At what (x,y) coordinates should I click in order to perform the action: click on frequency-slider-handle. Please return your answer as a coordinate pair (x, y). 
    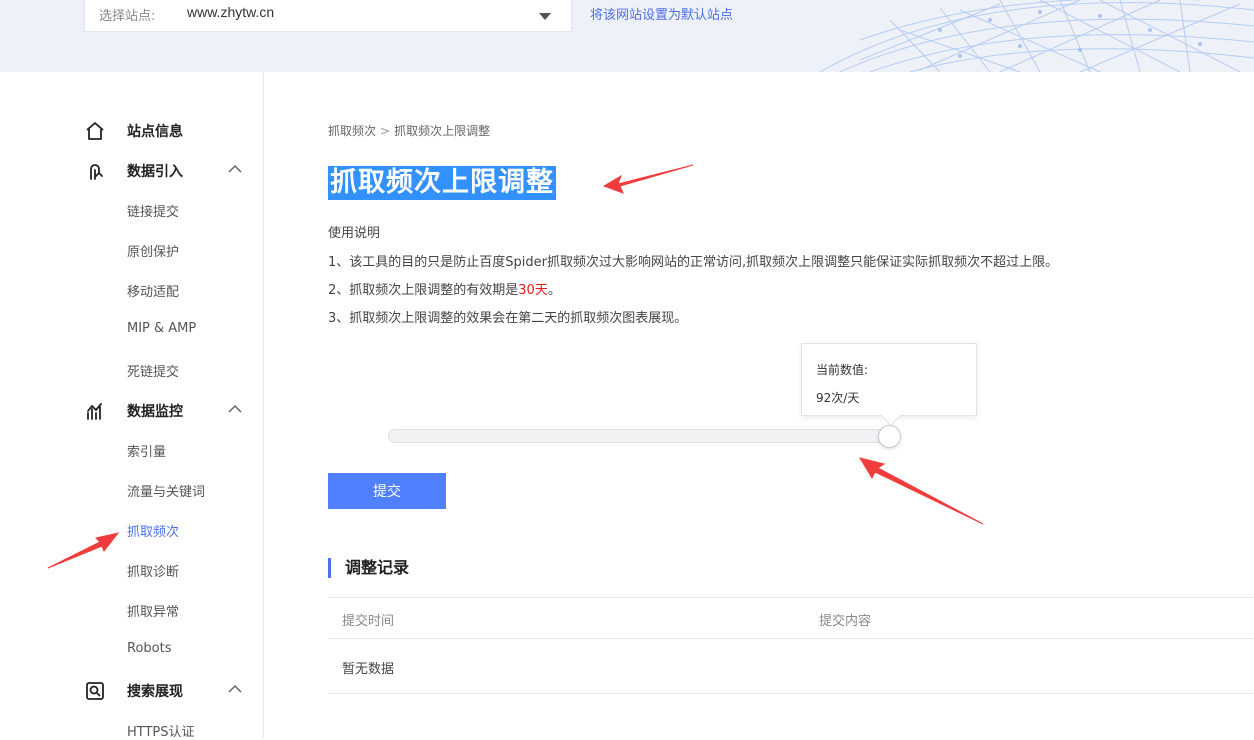
    Looking at the image, I should click on (889, 436).